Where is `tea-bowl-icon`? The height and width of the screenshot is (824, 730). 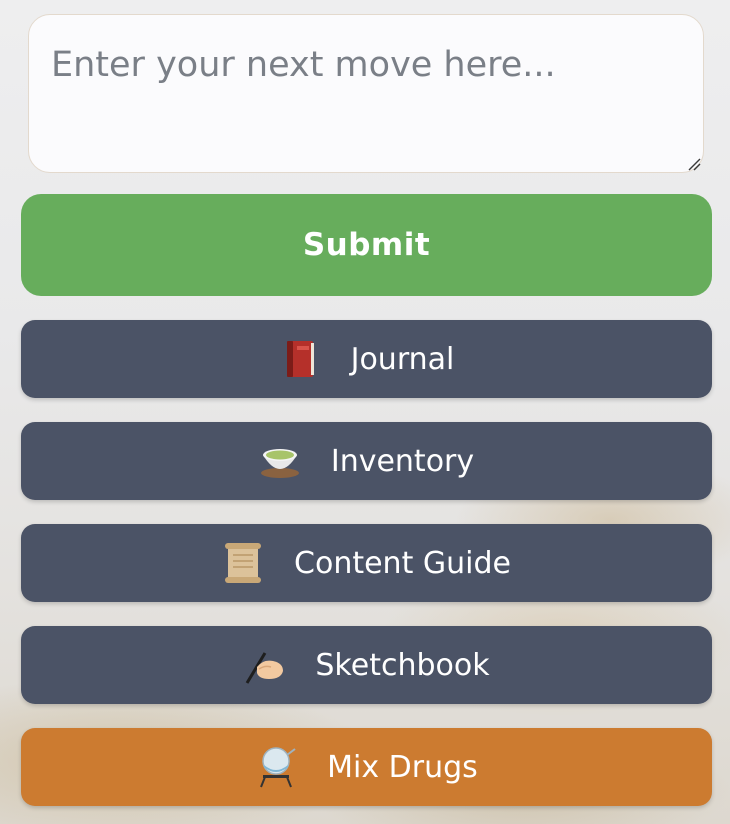
tea-bowl-icon is located at coordinates (280, 461).